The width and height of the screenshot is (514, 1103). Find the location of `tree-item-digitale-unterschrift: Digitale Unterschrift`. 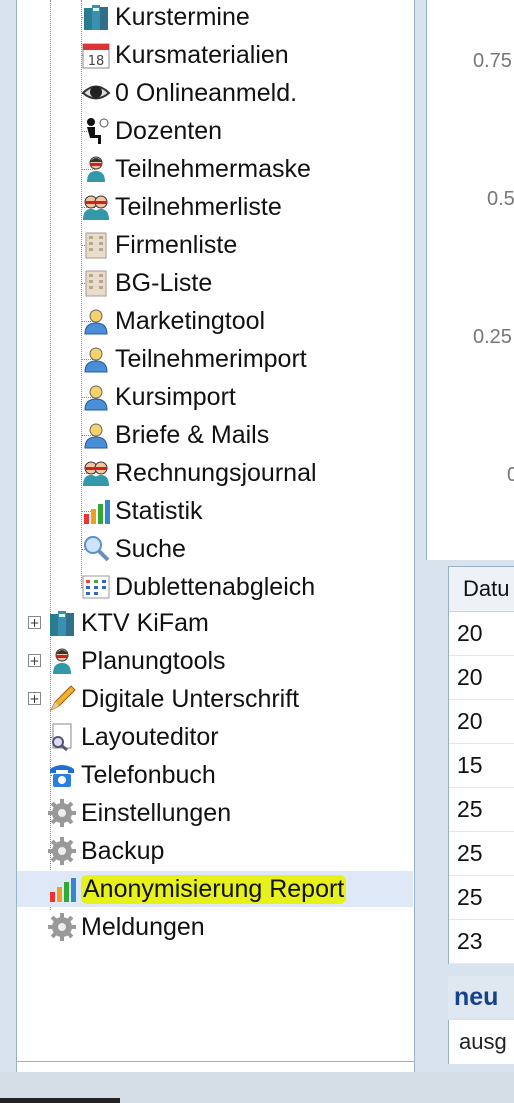

tree-item-digitale-unterschrift: Digitale Unterschrift is located at coordinates (229, 699).